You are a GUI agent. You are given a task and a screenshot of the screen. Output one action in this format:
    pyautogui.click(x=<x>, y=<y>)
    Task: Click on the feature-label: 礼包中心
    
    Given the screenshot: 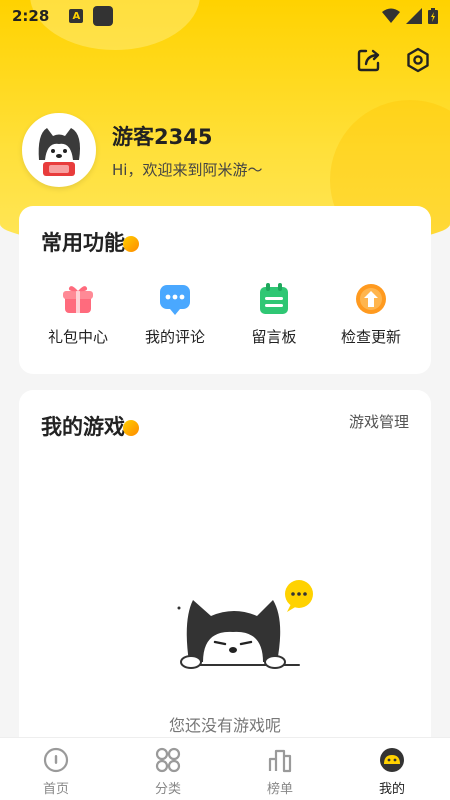 What is the action you would take?
    pyautogui.click(x=77, y=337)
    